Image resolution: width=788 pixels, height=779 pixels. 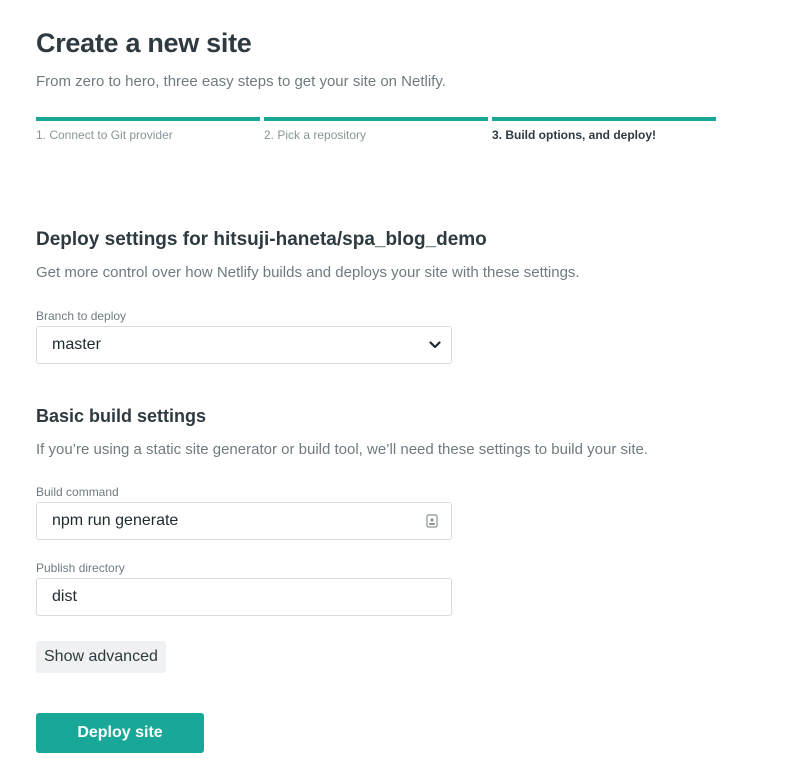 What do you see at coordinates (604, 129) in the screenshot?
I see `step-build-deploy: 3. Build options, and deploy!` at bounding box center [604, 129].